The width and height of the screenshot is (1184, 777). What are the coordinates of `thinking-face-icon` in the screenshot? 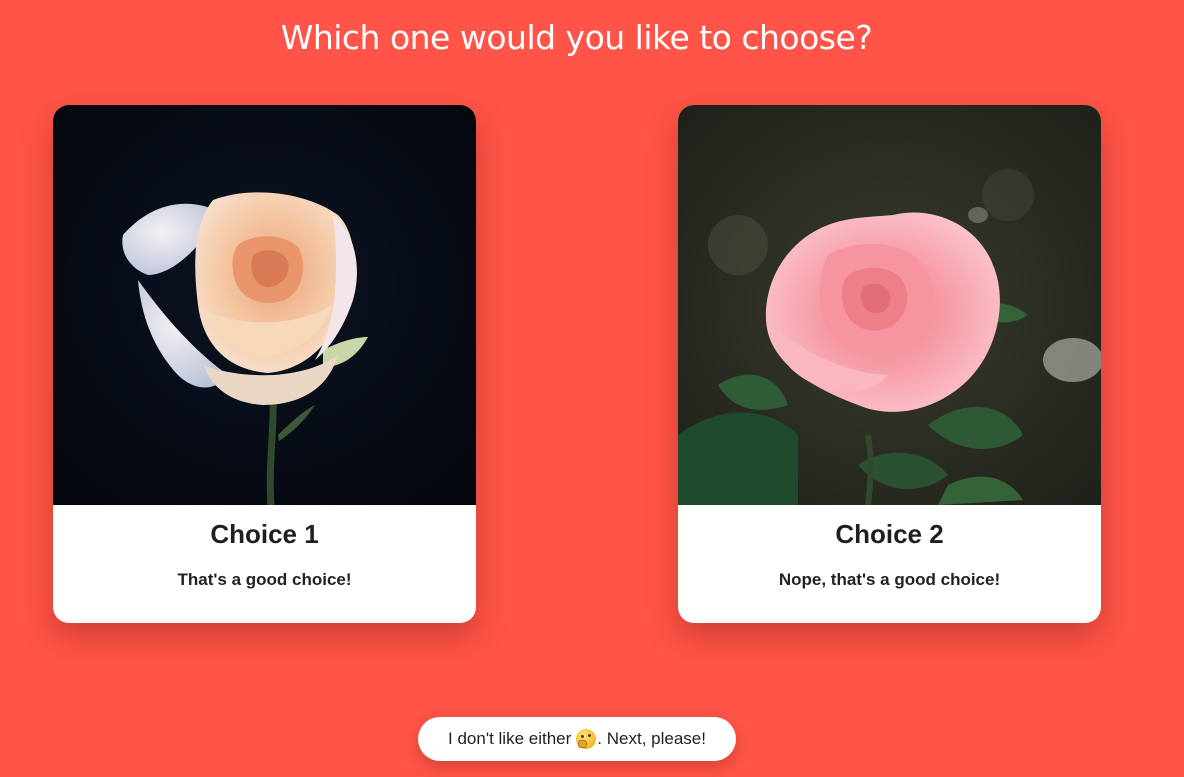 It's located at (586, 739).